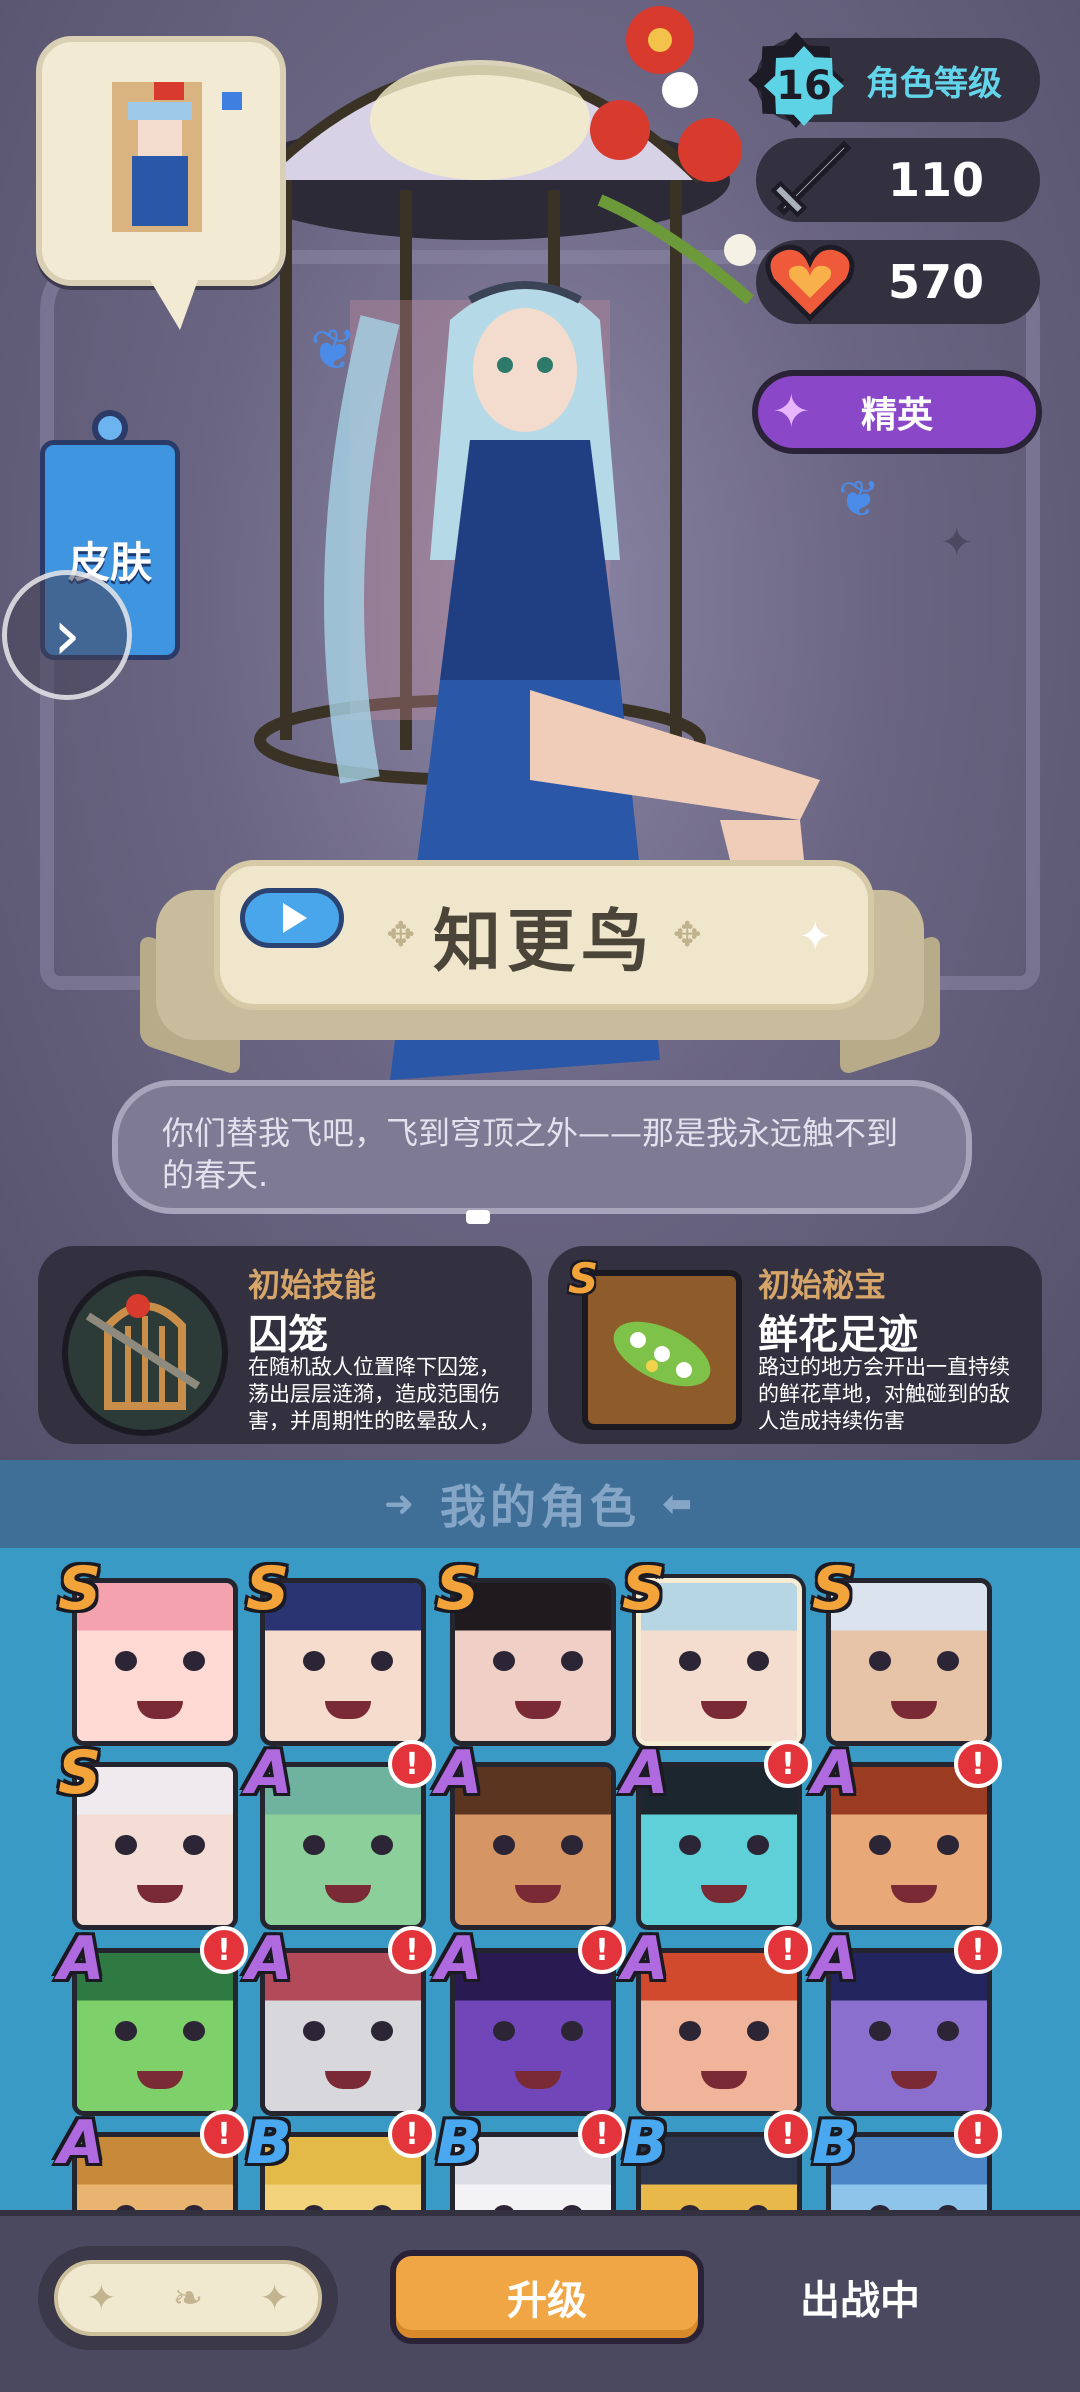  Describe the element at coordinates (543, 942) in the screenshot. I see `character-name: 知更鸟` at that location.